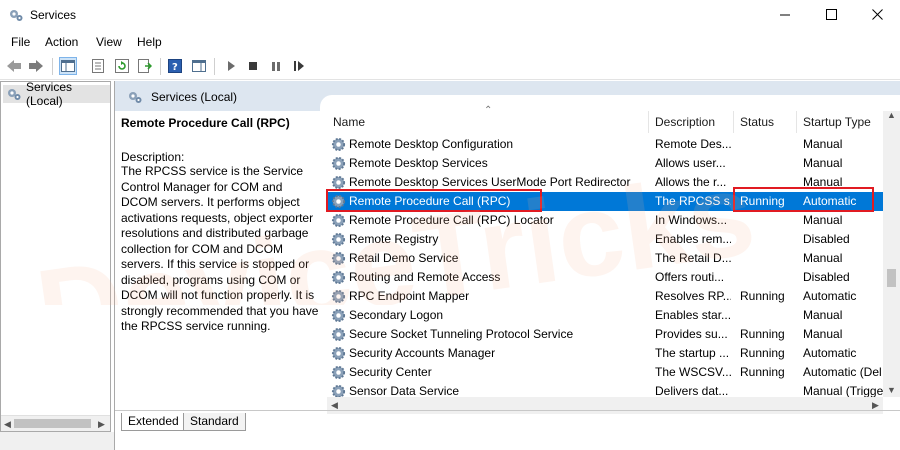  I want to click on description-line: Control Manager for COM and, so click(202, 186).